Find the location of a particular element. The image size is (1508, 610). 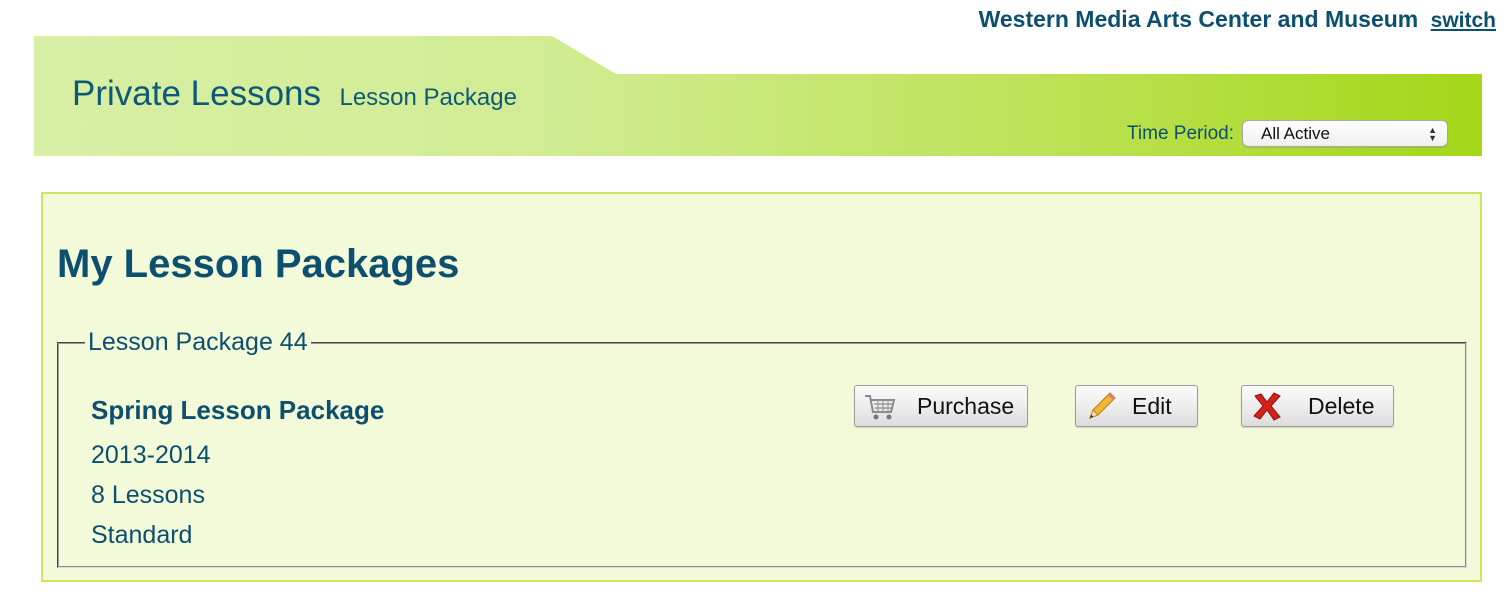

red-x-icon is located at coordinates (1267, 406).